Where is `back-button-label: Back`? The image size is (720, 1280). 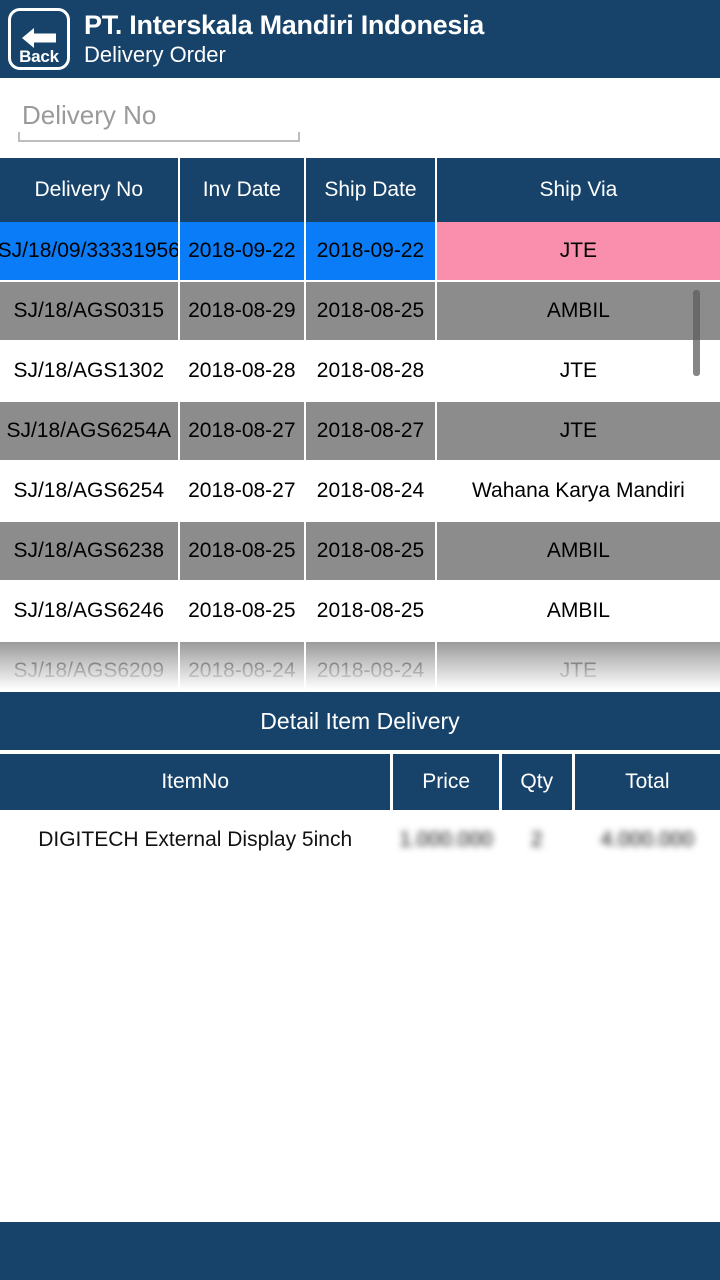 back-button-label: Back is located at coordinates (39, 56).